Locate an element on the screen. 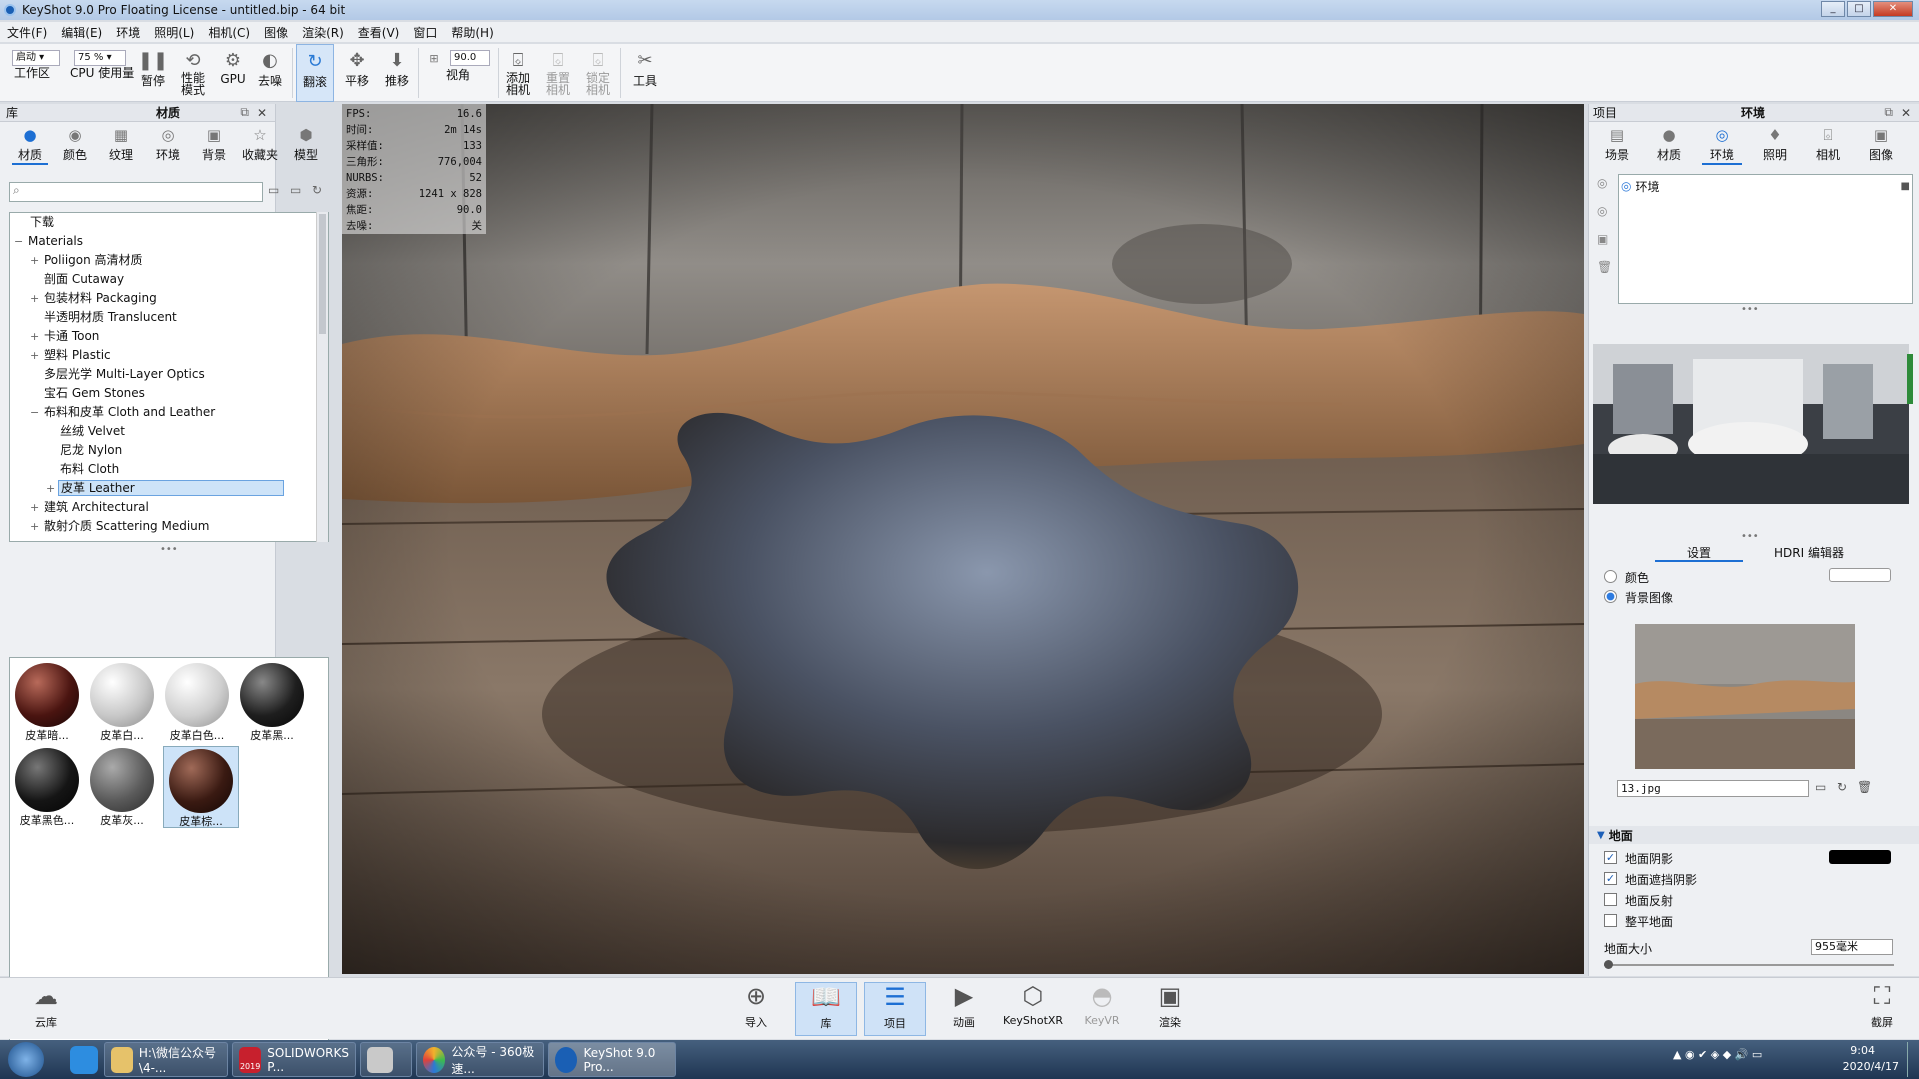 This screenshot has width=1919, height=1079. bg-color-radio is located at coordinates (1610, 576).